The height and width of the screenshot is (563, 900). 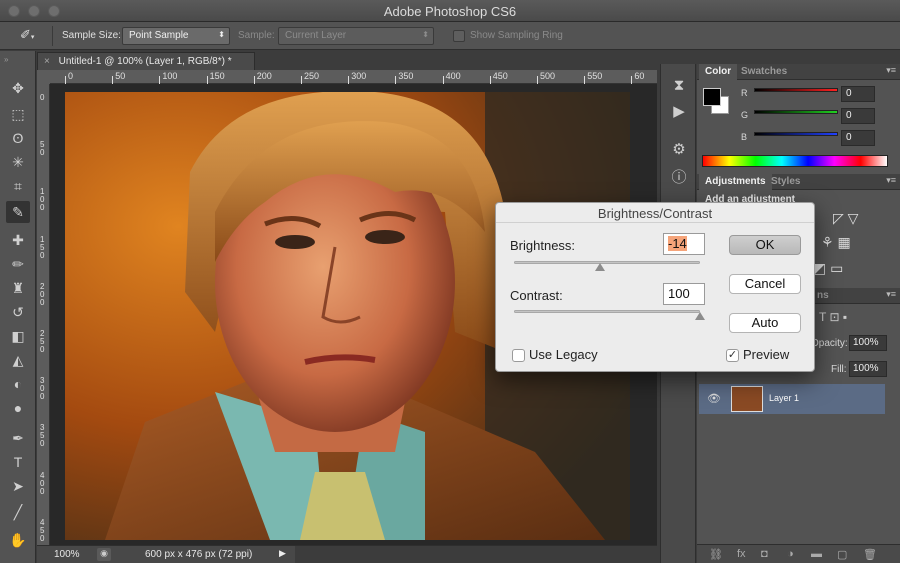 I want to click on contrast-input: 100, so click(x=684, y=294).